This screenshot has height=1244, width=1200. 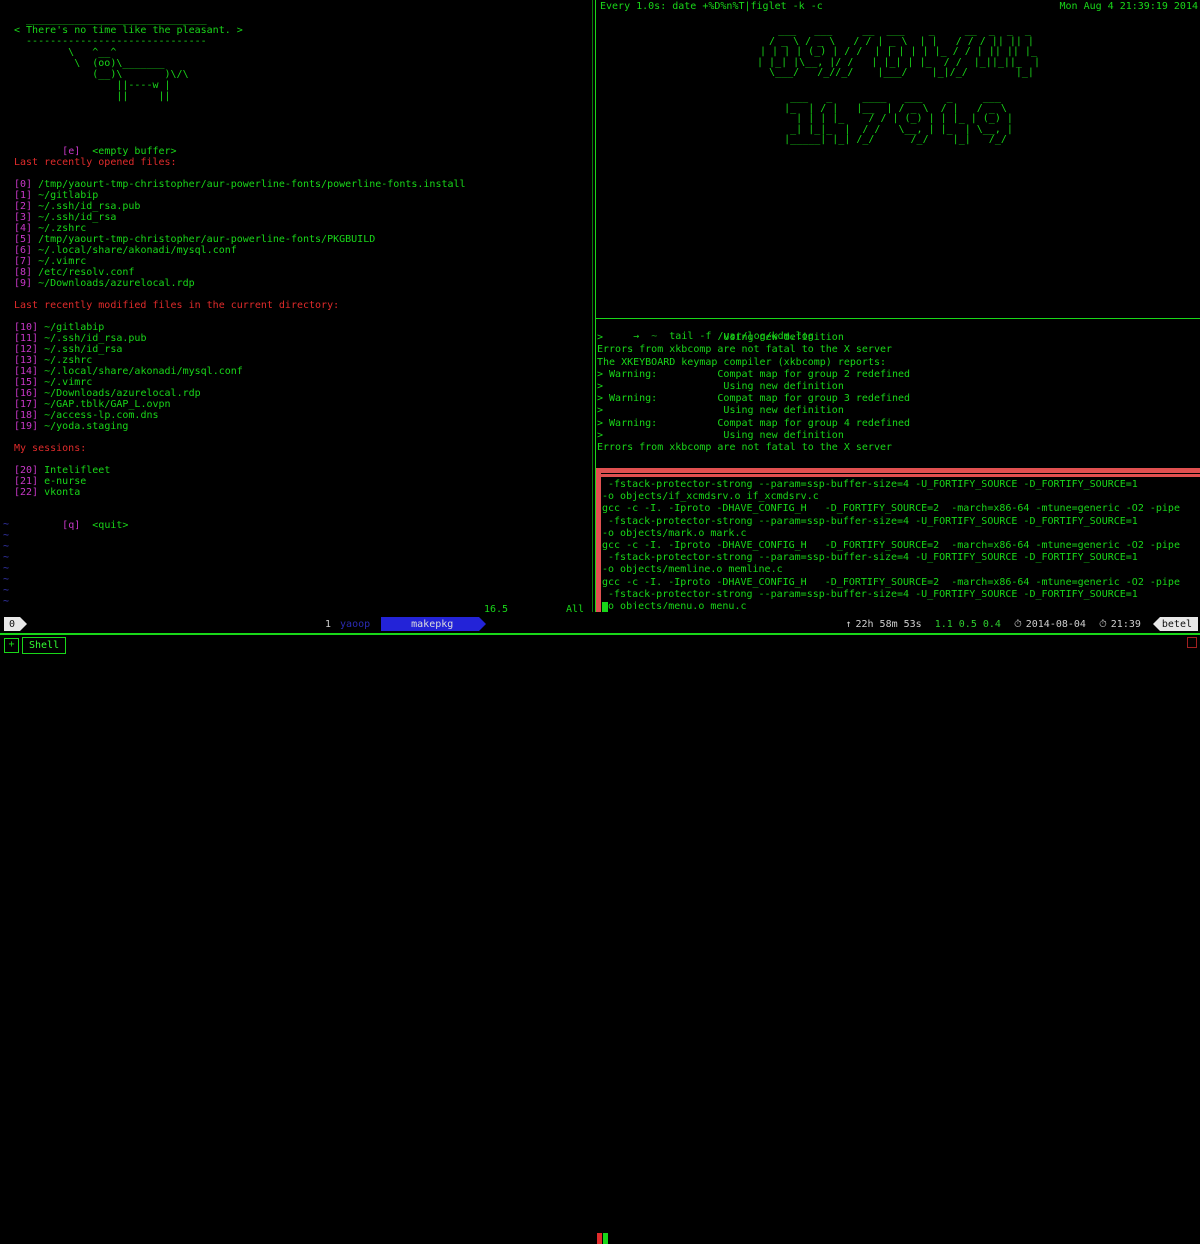 What do you see at coordinates (240, 393) in the screenshot?
I see `list-item: [16] ~/Downloads/azurelocal.rdp` at bounding box center [240, 393].